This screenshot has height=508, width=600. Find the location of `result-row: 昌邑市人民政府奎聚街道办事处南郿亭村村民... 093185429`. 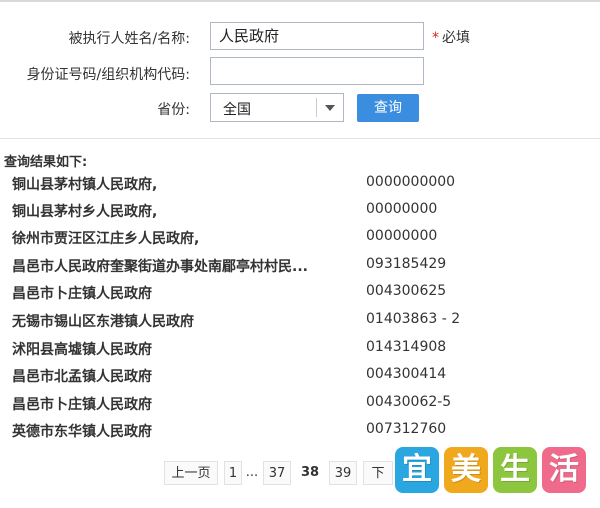

result-row: 昌邑市人民政府奎聚街道办事处南郿亭村村民... 093185429 is located at coordinates (300, 268).